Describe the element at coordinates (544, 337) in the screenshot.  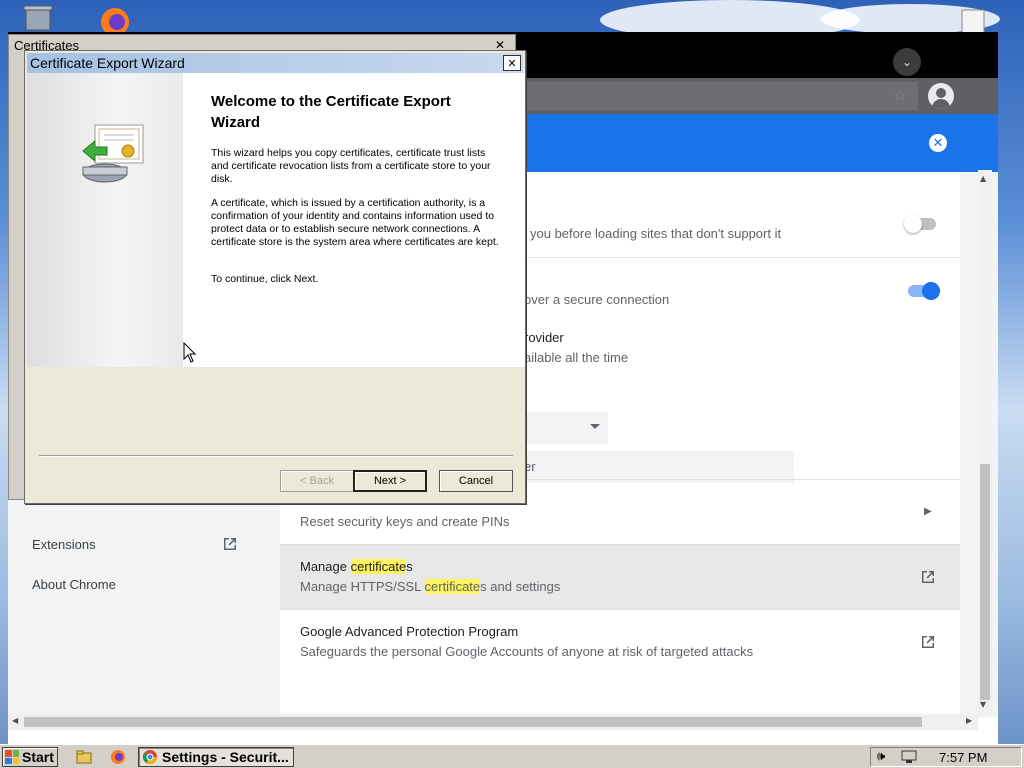
I see `row-title: rovider` at that location.